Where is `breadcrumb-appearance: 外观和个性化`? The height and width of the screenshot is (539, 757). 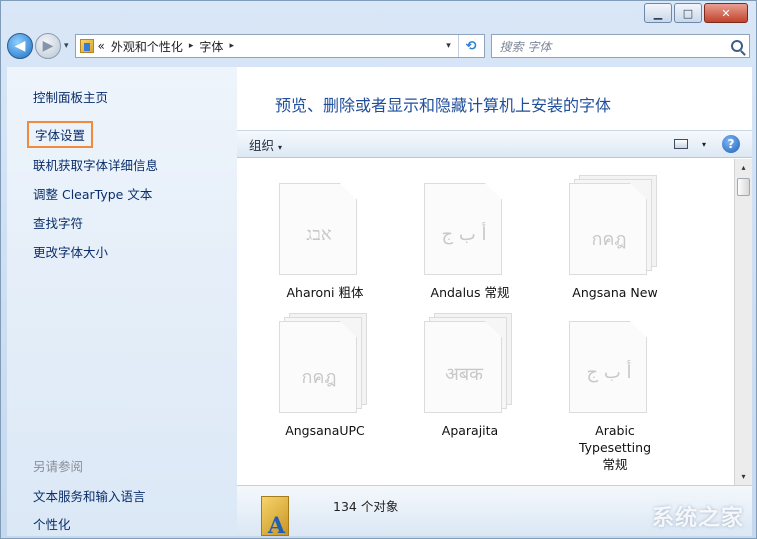
breadcrumb-appearance: 外观和个性化 is located at coordinates (147, 46).